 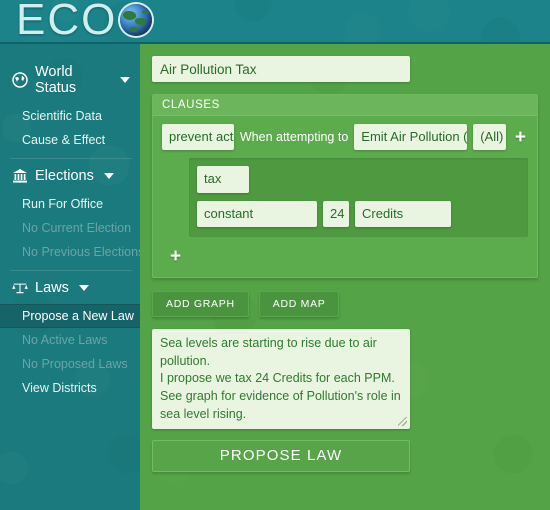 I want to click on sidebar-item-propose-a-new-law: Propose a New Law, so click(x=70, y=316).